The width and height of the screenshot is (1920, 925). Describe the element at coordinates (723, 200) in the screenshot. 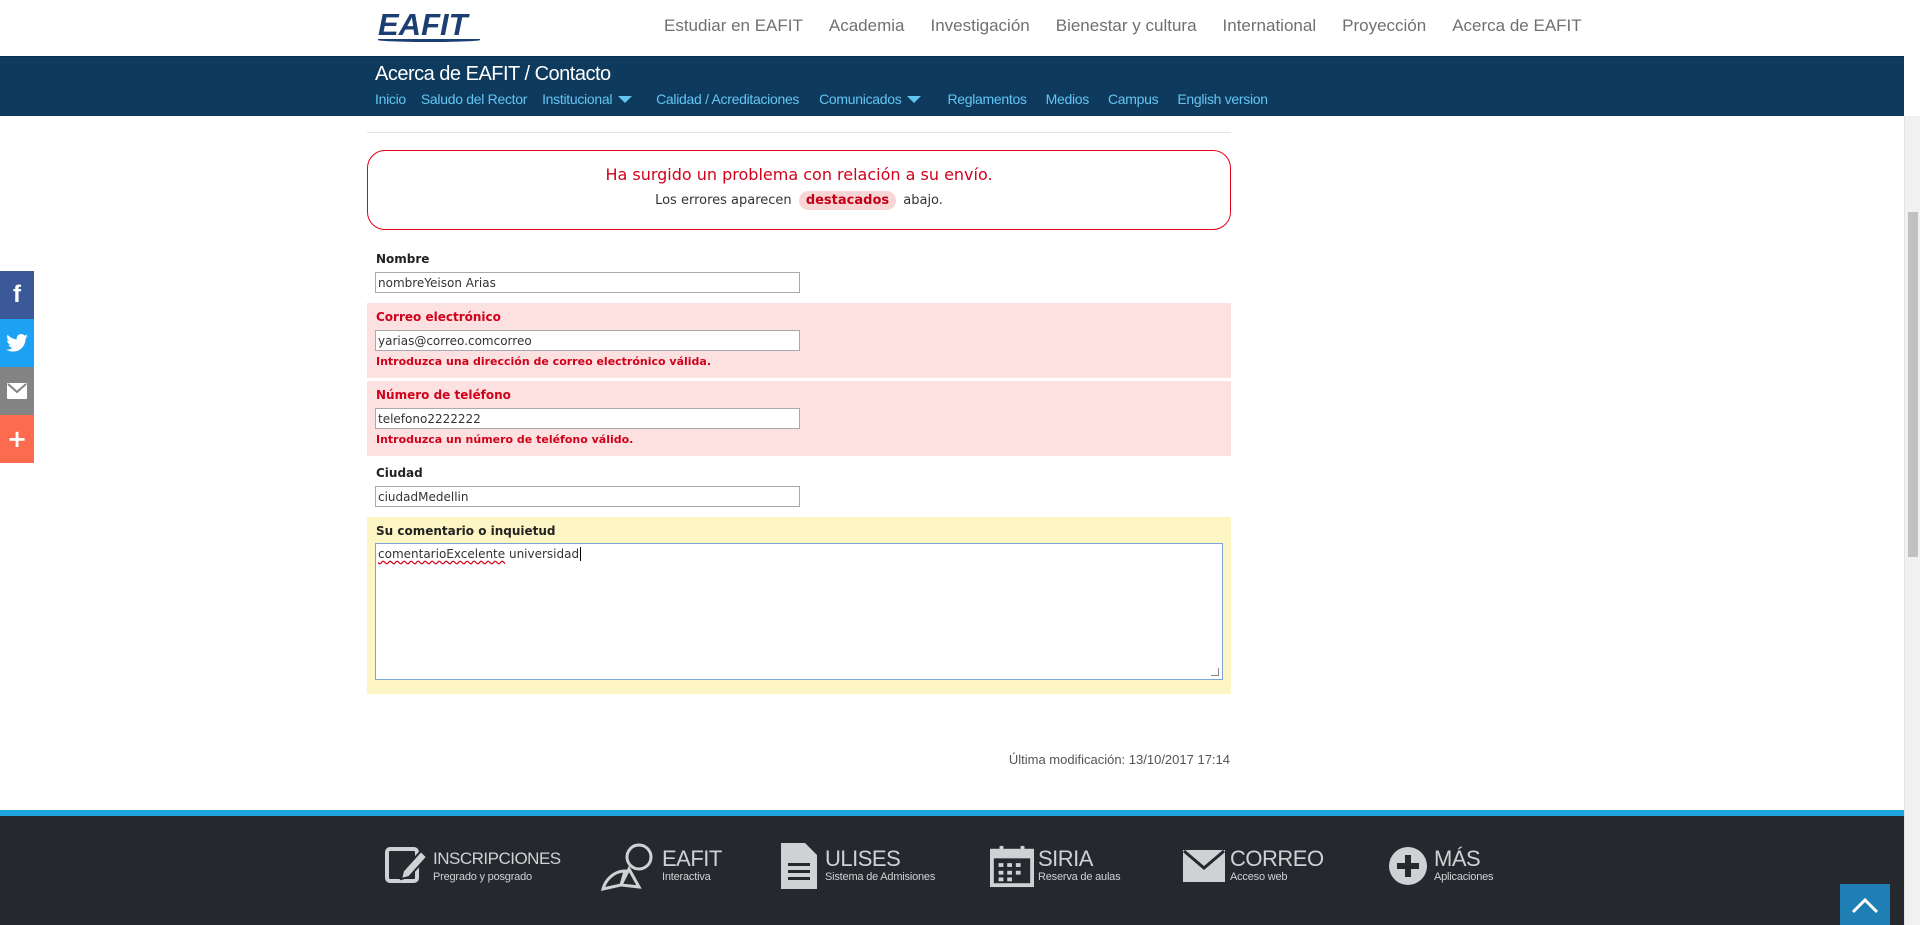

I see `alert-sub-before: Los errores aparecen` at that location.